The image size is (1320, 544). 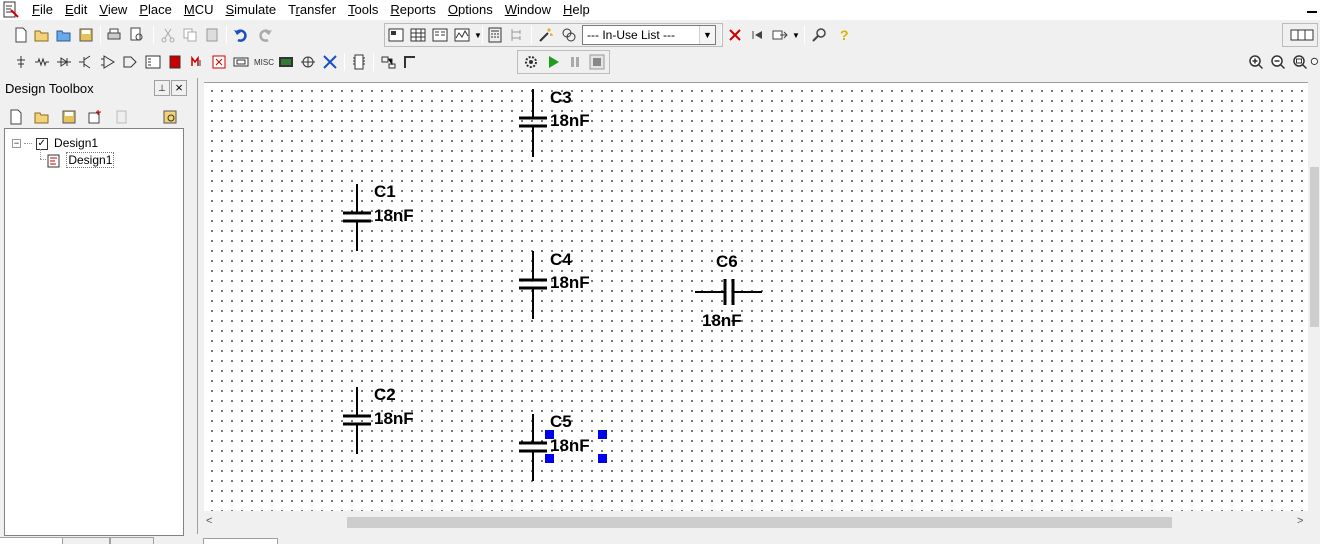 I want to click on component-value-c2: 18nF, so click(x=394, y=419).